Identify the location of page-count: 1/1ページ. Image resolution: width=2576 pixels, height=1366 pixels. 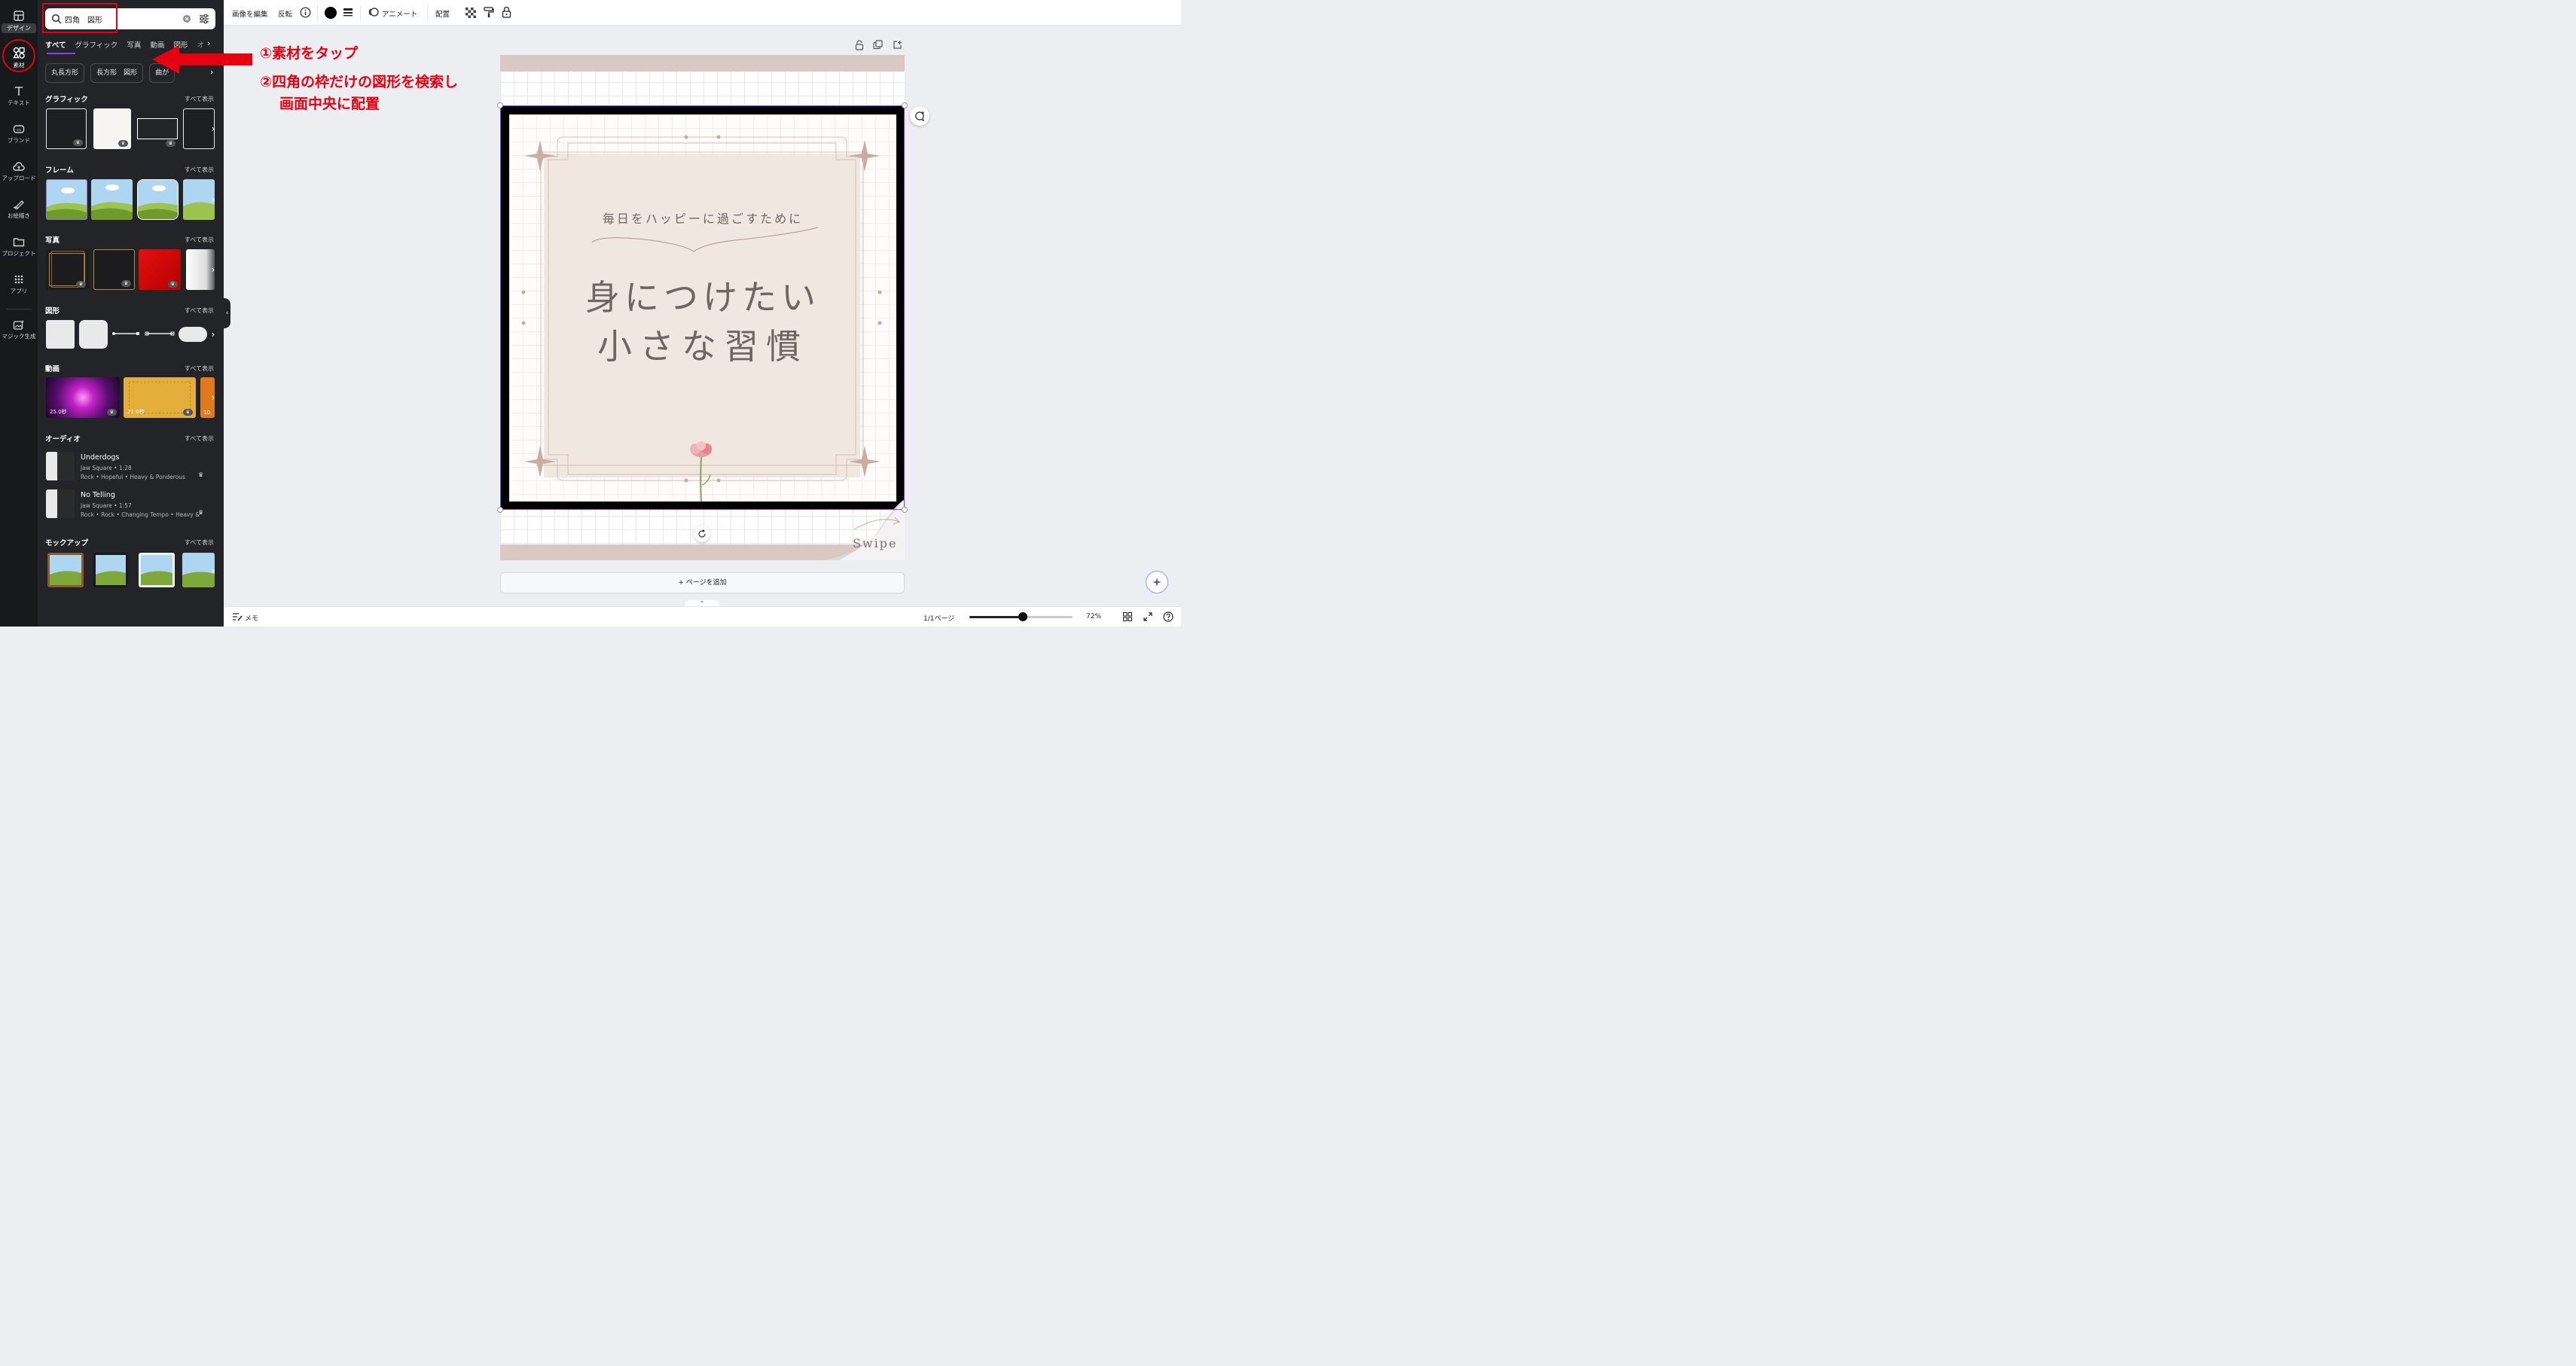
(939, 618).